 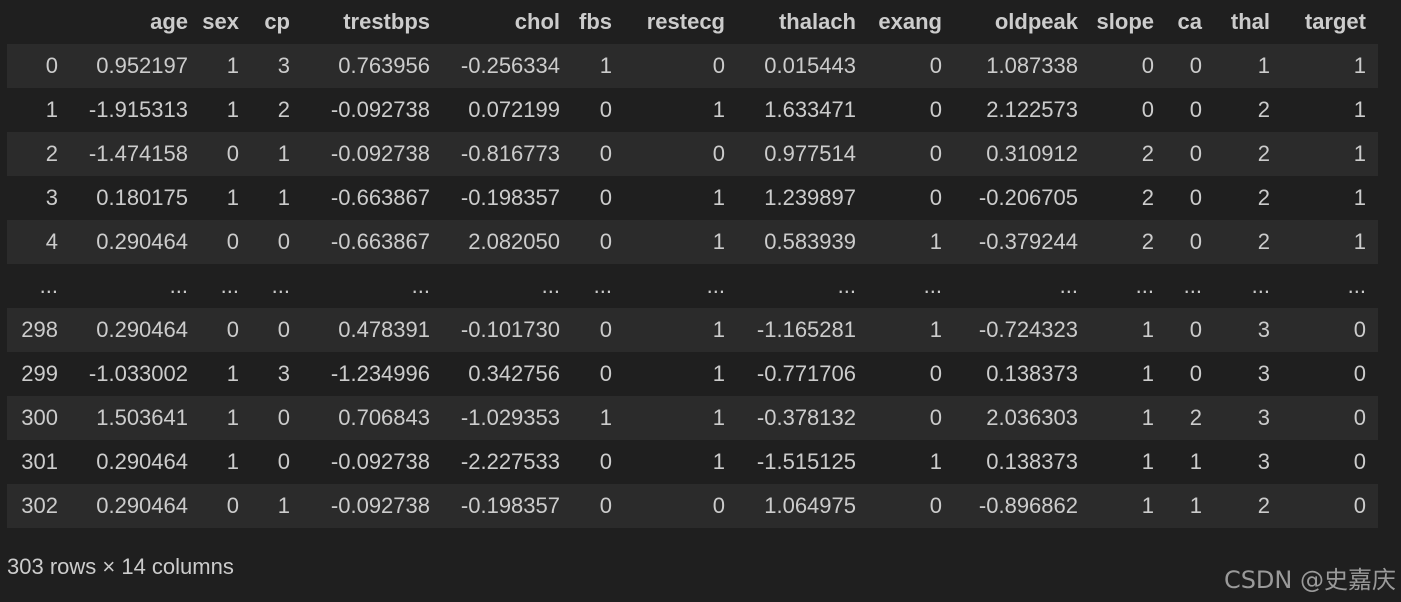 What do you see at coordinates (595, 21) in the screenshot?
I see `header-fbs: fbs` at bounding box center [595, 21].